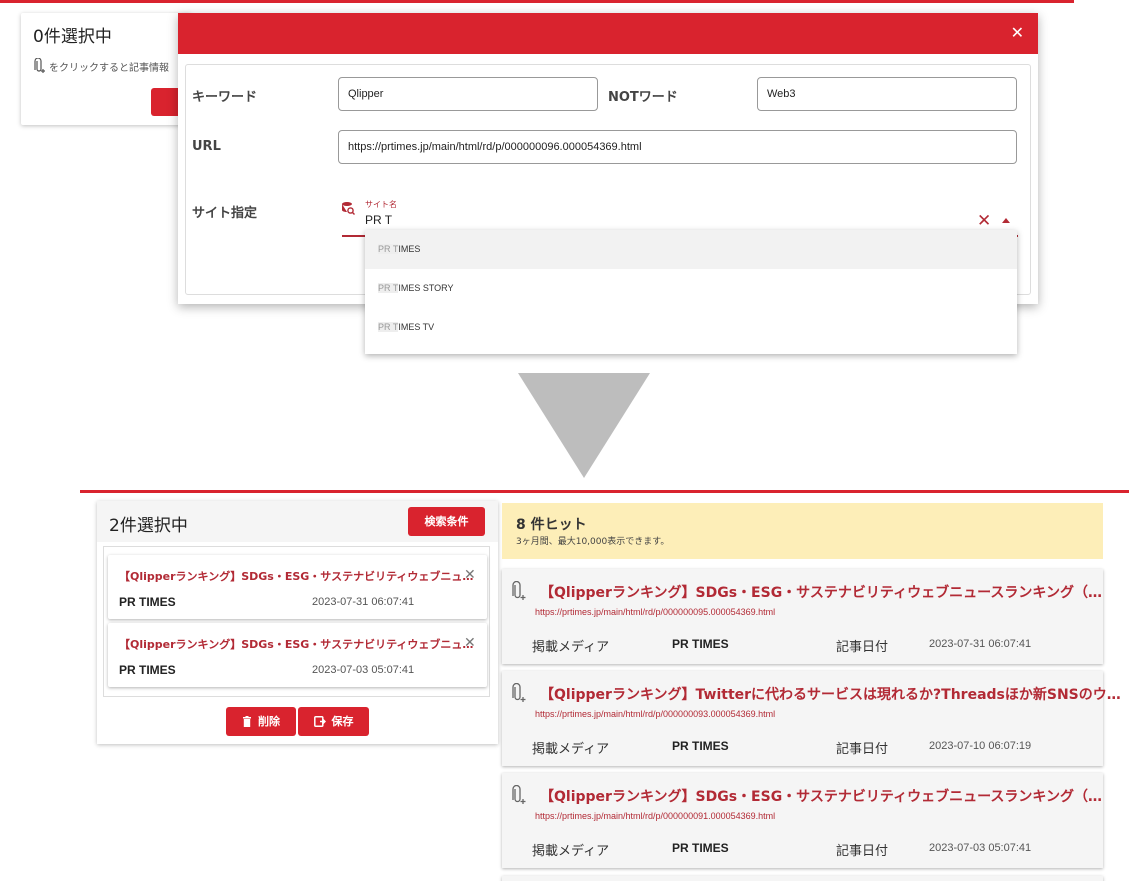 The height and width of the screenshot is (881, 1129). I want to click on date-value: 2023-07-03 05:07:41, so click(980, 848).